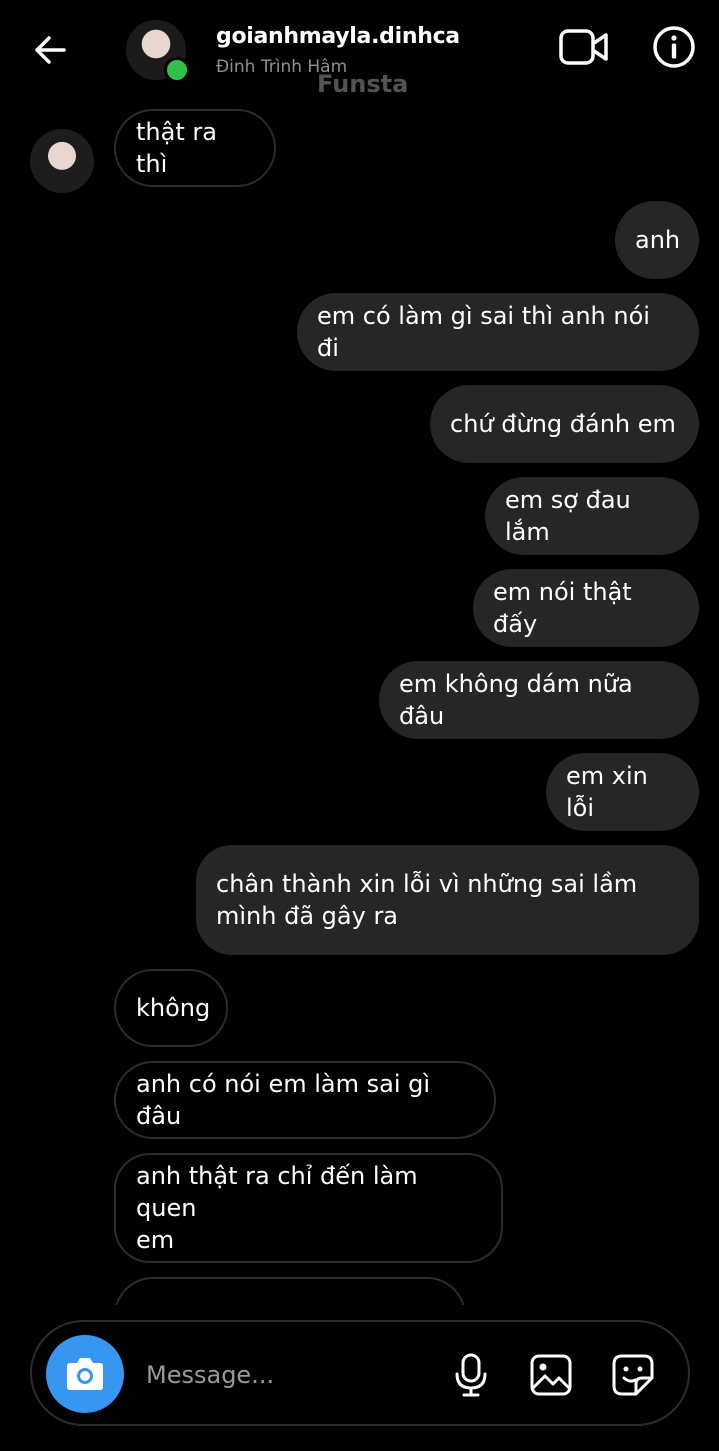 Image resolution: width=719 pixels, height=1451 pixels. I want to click on message-bubble-received, so click(290, 1291).